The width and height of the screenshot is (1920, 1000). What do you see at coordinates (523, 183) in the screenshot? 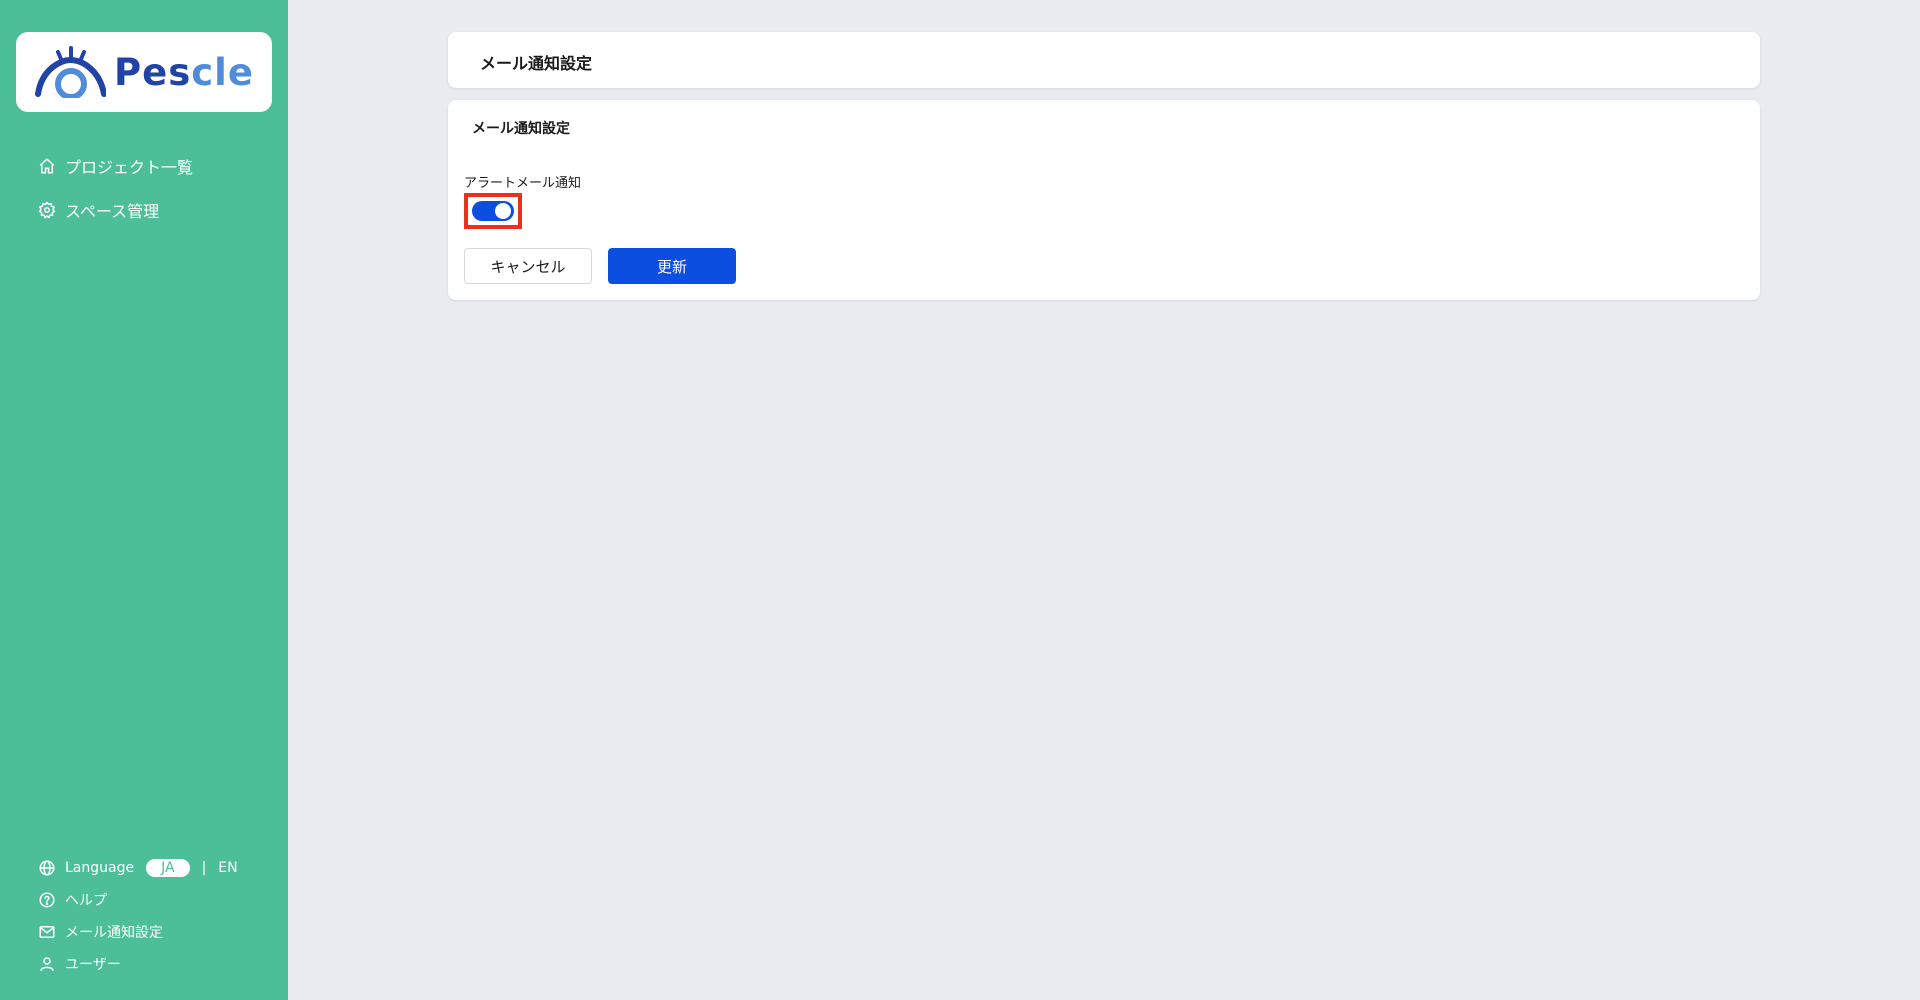
I see `alert-mail-label: アラートメール通知` at bounding box center [523, 183].